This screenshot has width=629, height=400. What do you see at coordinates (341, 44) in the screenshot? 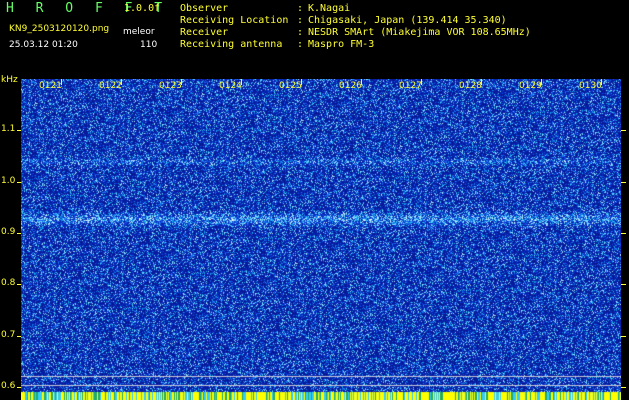
I see `antenna-value: Maspro FM-3` at bounding box center [341, 44].